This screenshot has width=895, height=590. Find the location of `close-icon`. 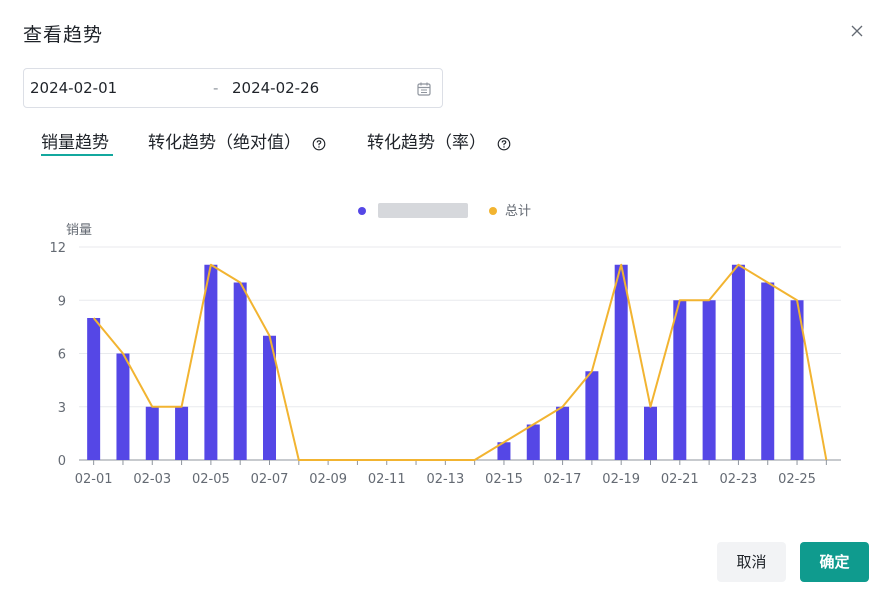

close-icon is located at coordinates (857, 31).